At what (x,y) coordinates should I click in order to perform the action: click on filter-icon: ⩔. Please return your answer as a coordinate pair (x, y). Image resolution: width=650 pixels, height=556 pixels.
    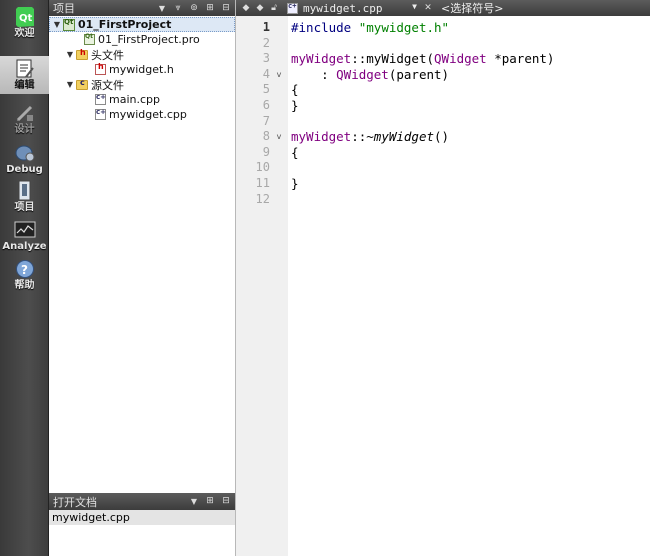
    Looking at the image, I should click on (178, 8).